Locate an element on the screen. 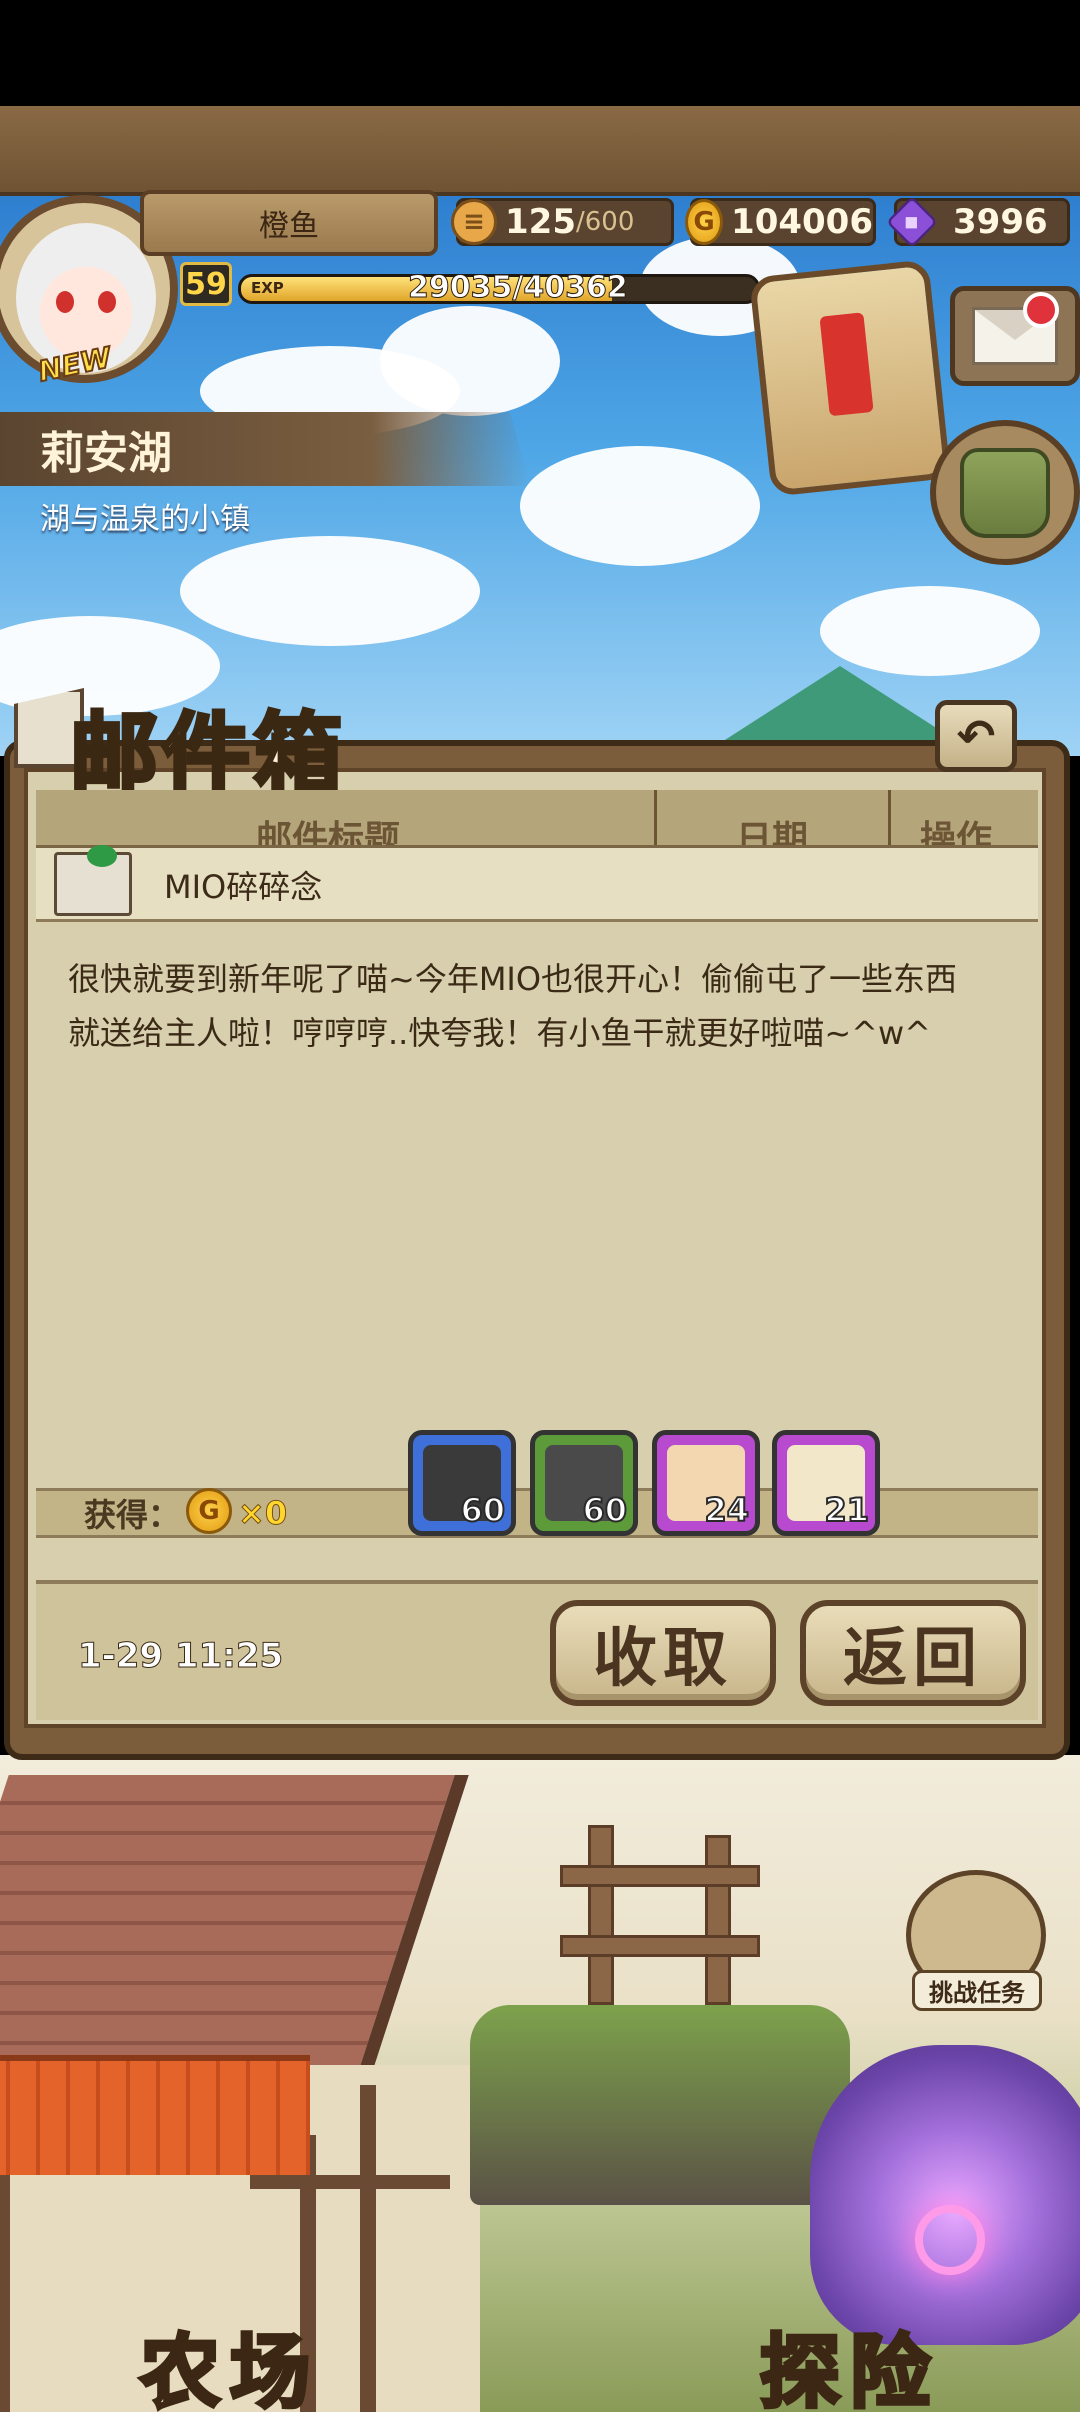  back-arrow-icon: ↶ is located at coordinates (976, 736).